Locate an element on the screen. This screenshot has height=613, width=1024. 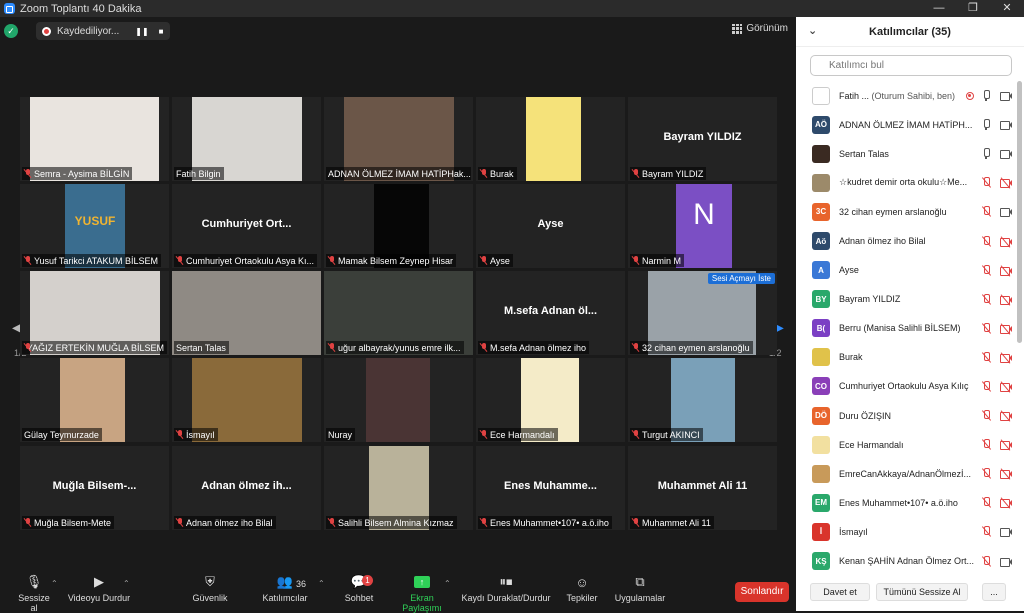
video-tile: İsmayıl is located at coordinates (246, 400).